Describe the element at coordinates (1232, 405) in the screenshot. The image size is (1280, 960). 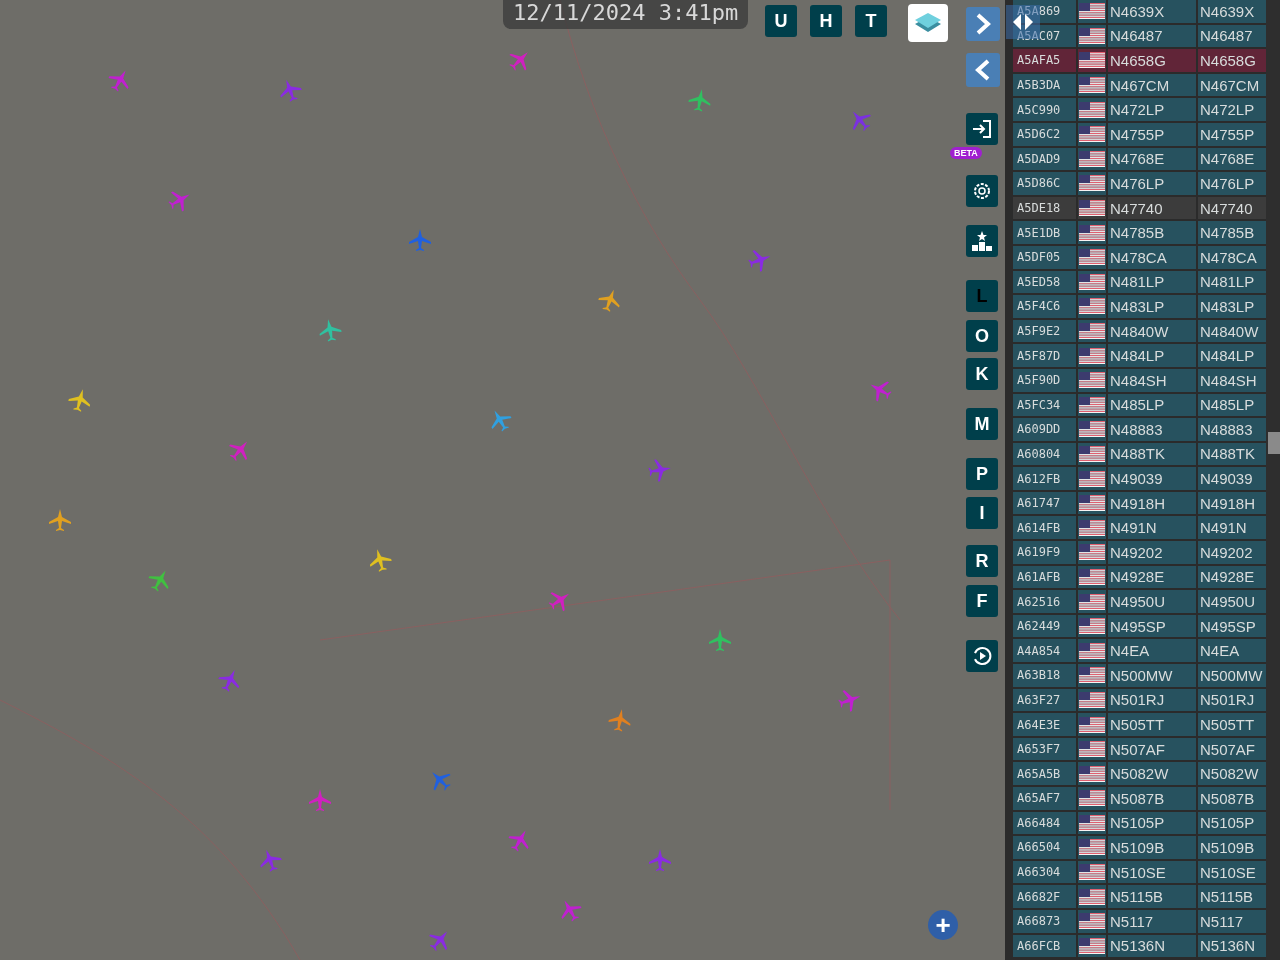
I see `callsign-cell: N485LP` at that location.